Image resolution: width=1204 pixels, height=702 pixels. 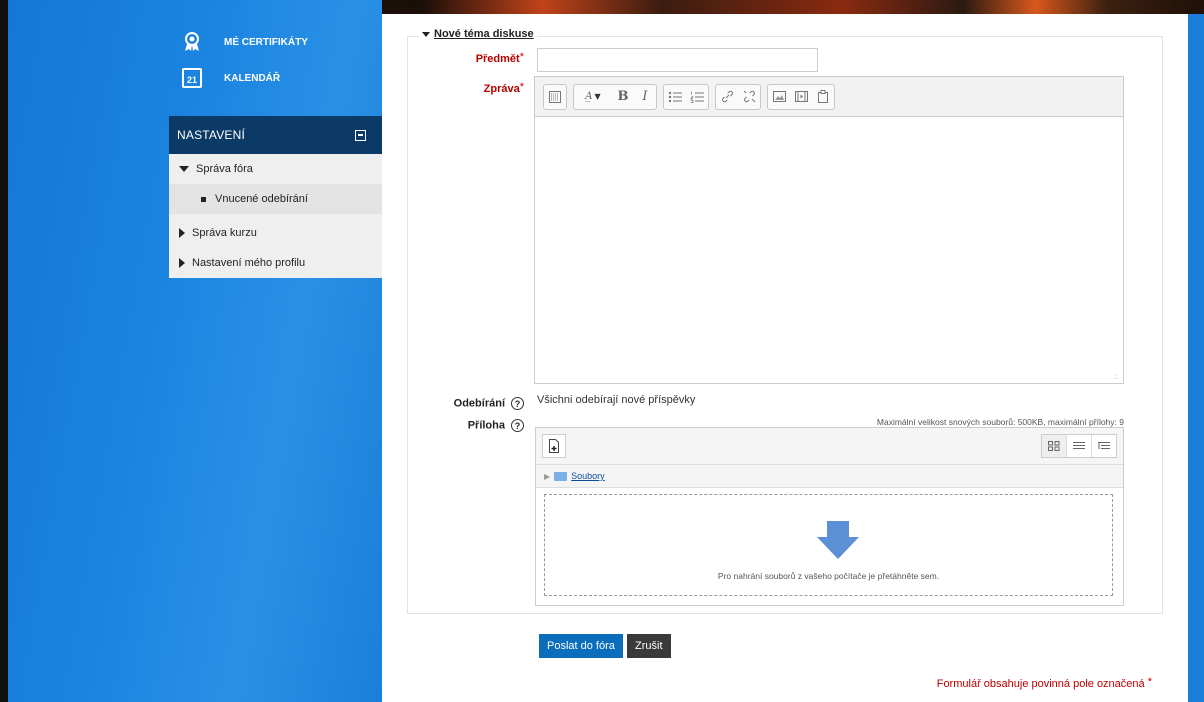 I want to click on editor-toolbar: A̲ ▼ B I, so click(x=829, y=97).